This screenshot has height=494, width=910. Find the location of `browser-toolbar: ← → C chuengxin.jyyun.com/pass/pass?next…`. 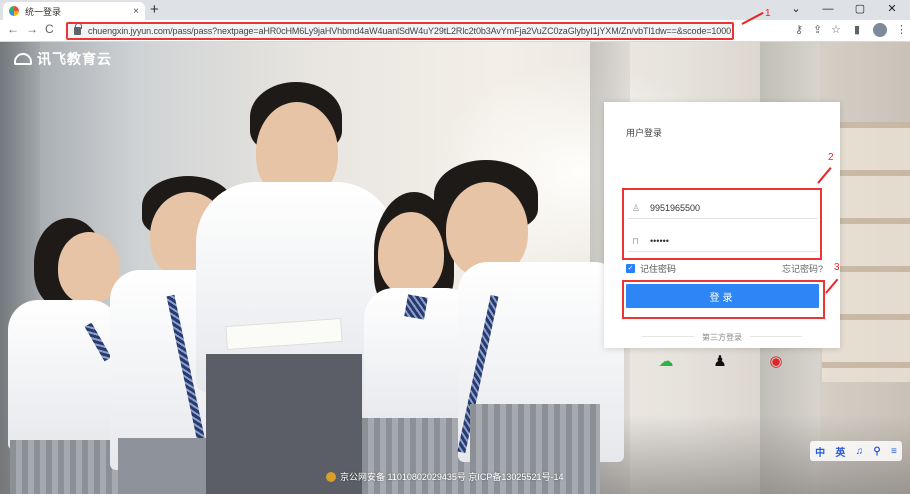

browser-toolbar: ← → C chuengxin.jyyun.com/pass/pass?next… is located at coordinates (455, 31).